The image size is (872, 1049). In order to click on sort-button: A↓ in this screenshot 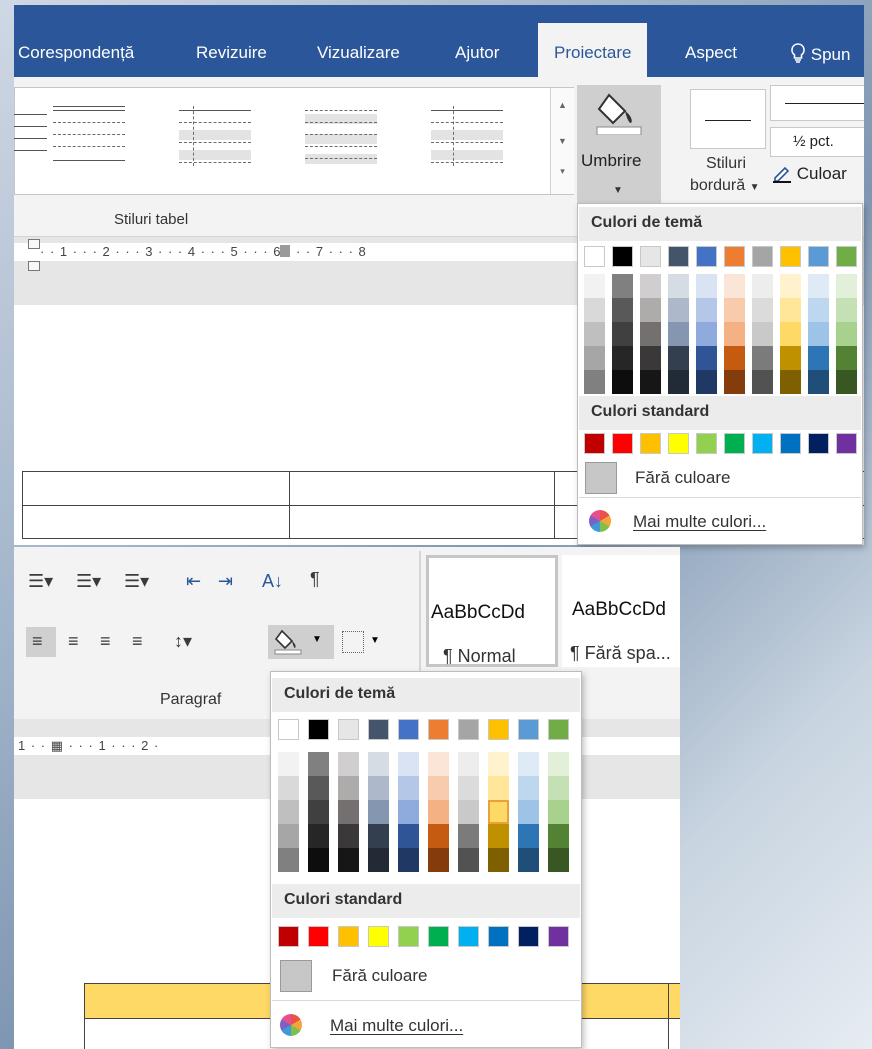, I will do `click(272, 581)`.